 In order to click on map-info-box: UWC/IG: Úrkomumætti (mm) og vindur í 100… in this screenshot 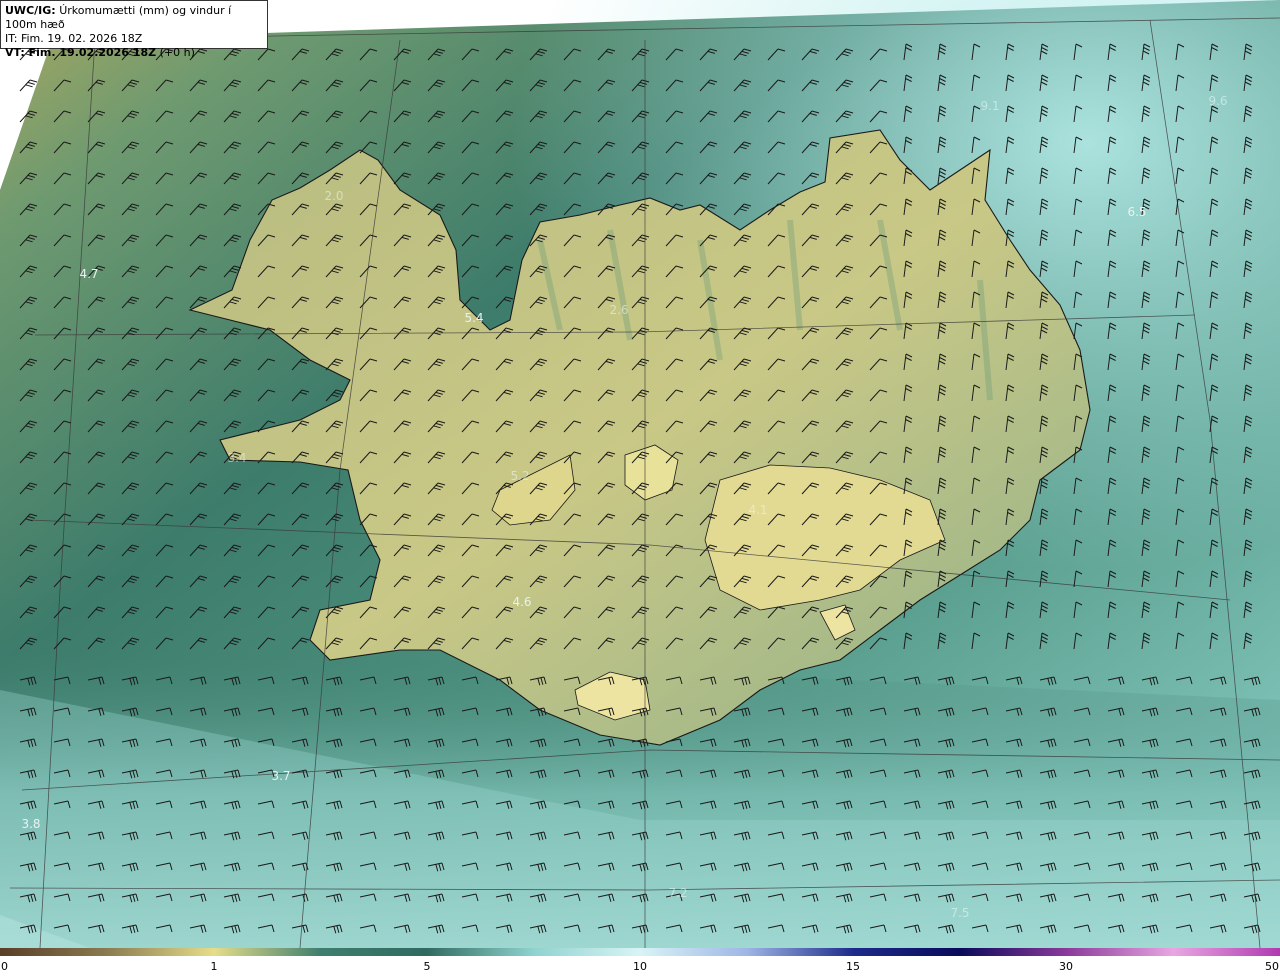, I will do `click(134, 29)`.